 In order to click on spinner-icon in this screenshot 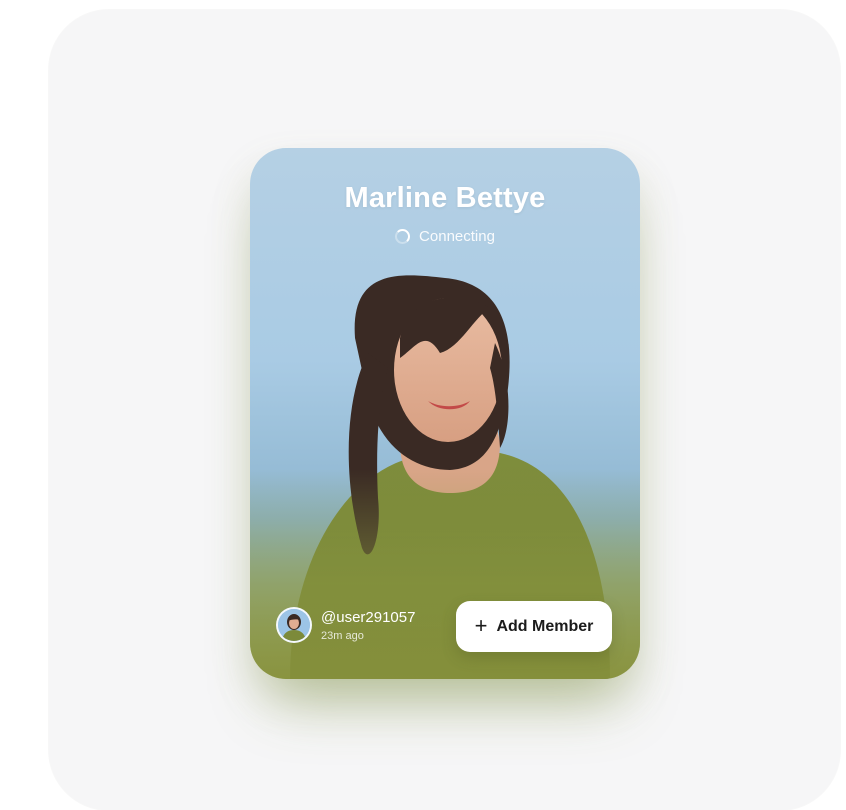, I will do `click(403, 236)`.